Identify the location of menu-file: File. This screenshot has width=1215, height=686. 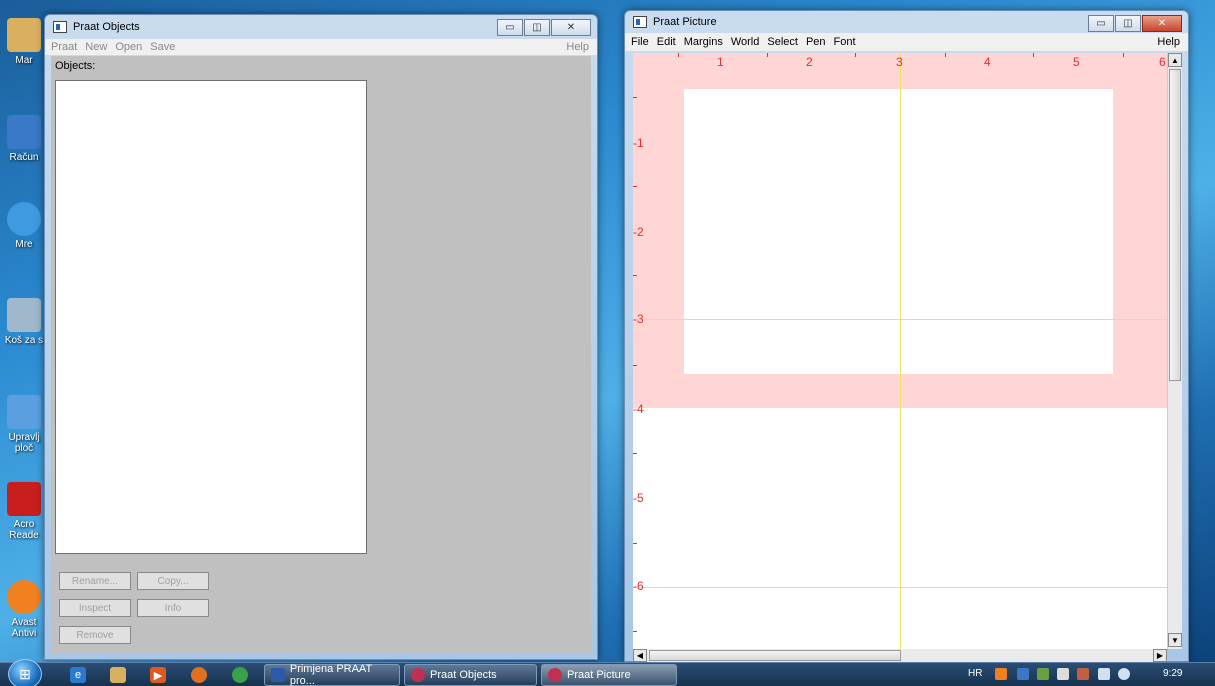
(640, 42).